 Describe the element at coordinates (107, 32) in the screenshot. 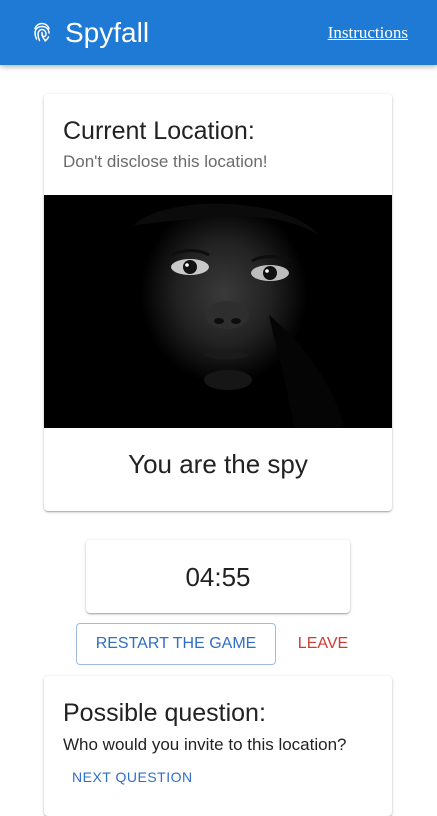

I see `app-title: Spyfall` at that location.